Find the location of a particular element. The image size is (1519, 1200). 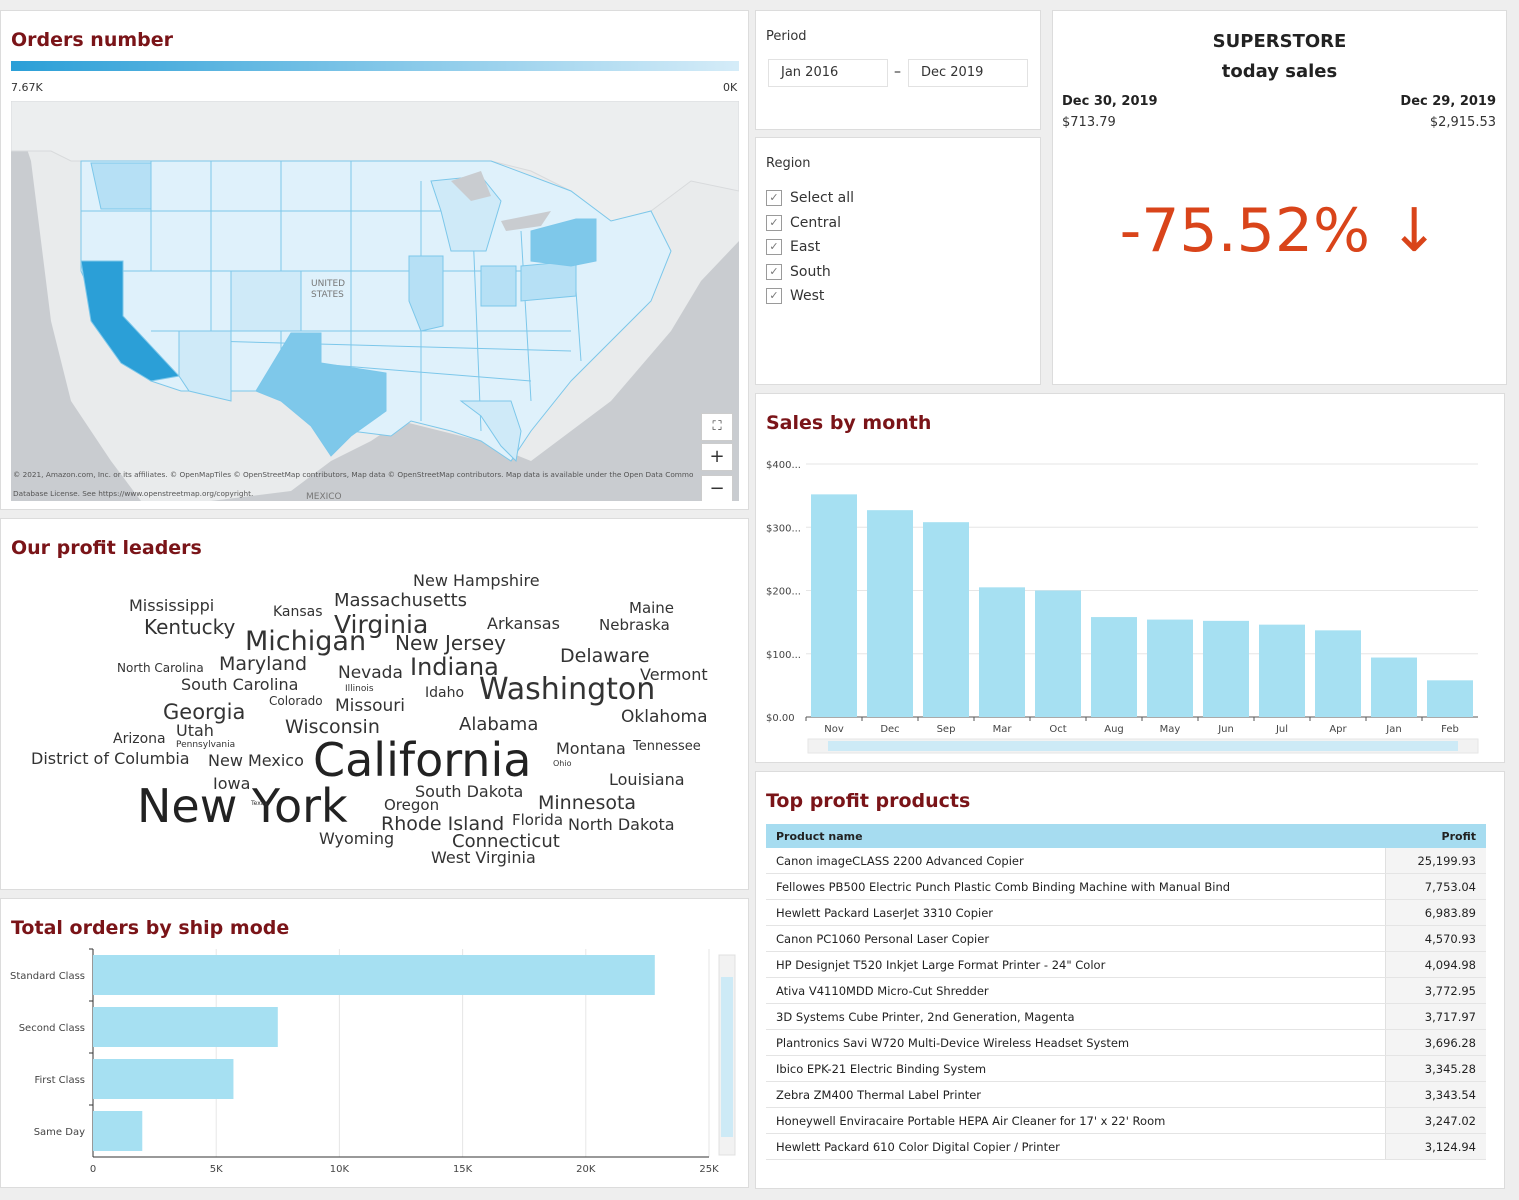

col-profit: Profit is located at coordinates (1435, 836).